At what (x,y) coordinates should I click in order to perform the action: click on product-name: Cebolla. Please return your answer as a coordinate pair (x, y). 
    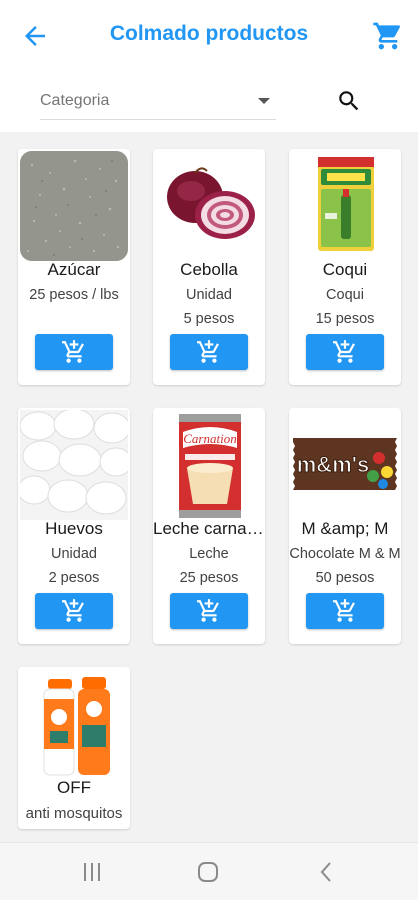
    Looking at the image, I should click on (209, 269).